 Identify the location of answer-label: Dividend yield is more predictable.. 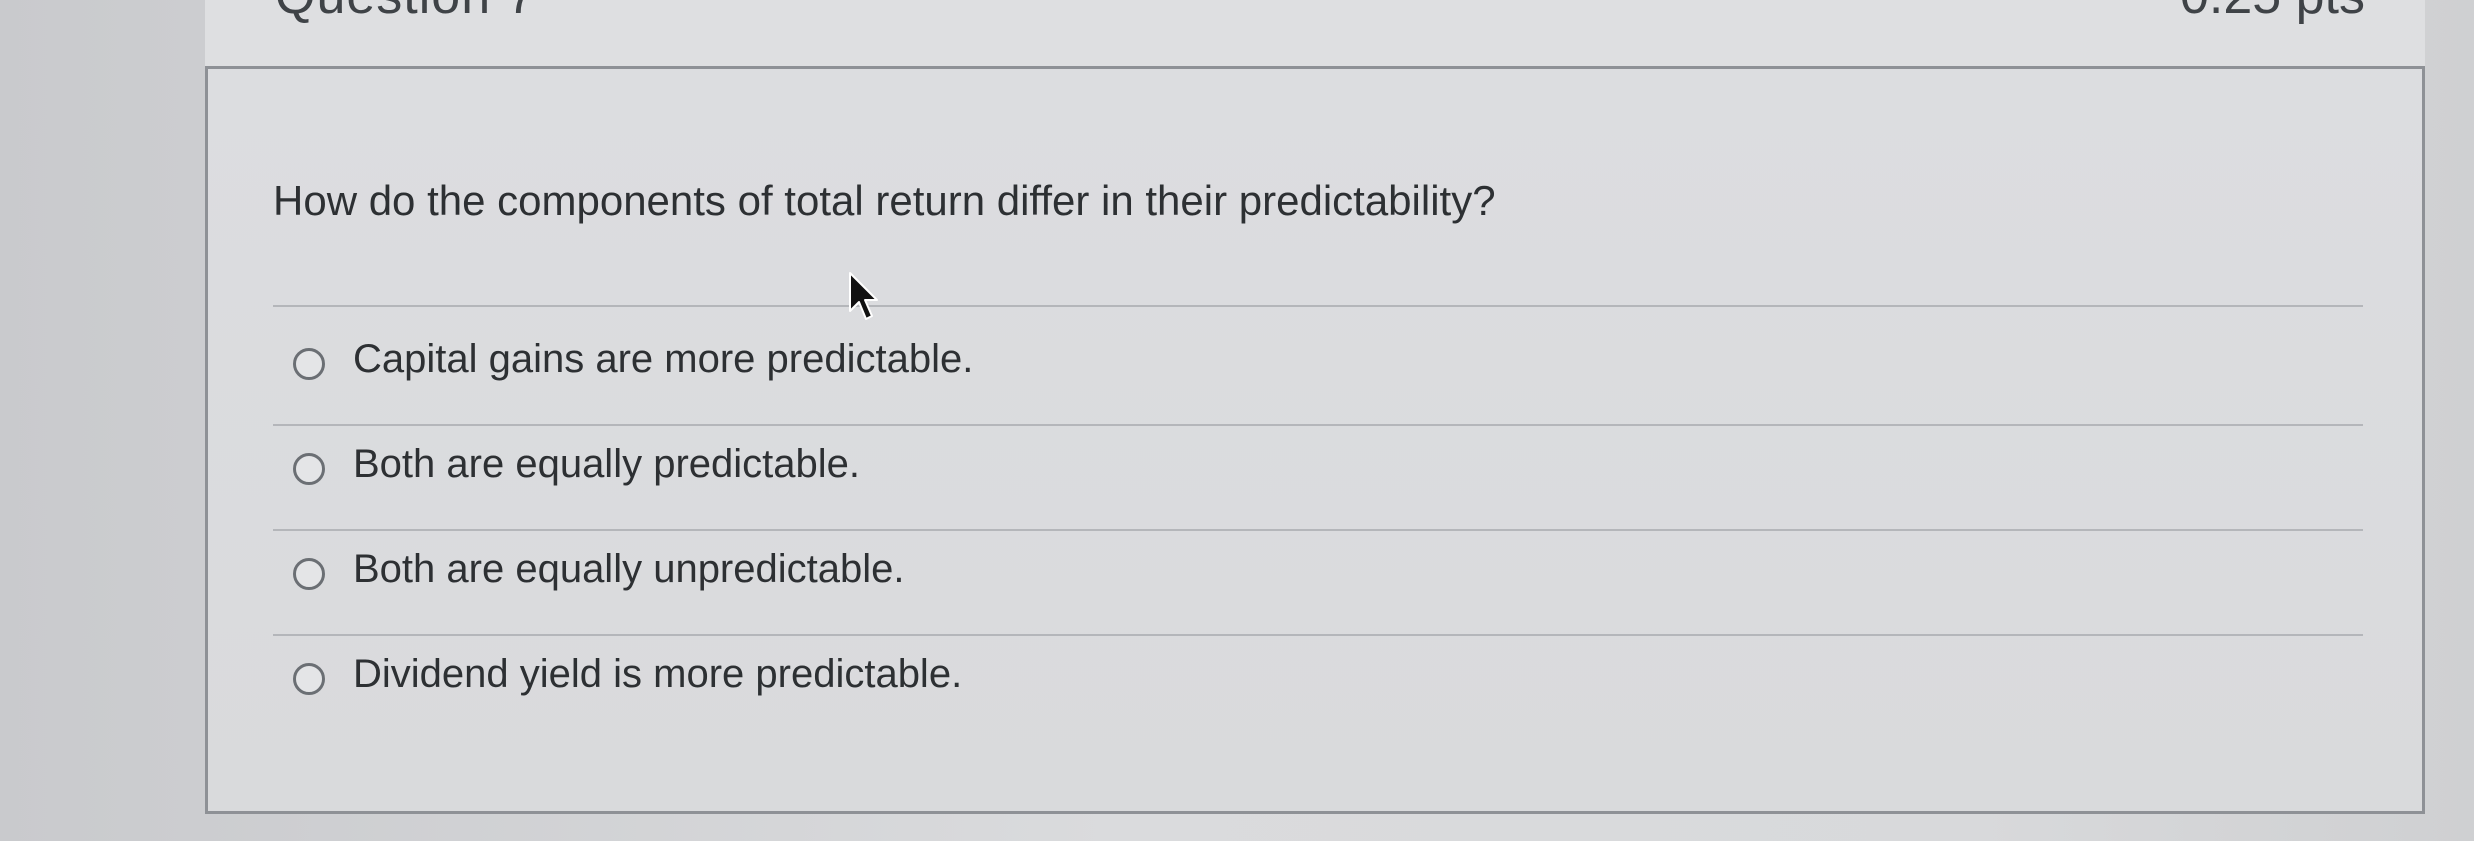
(657, 674).